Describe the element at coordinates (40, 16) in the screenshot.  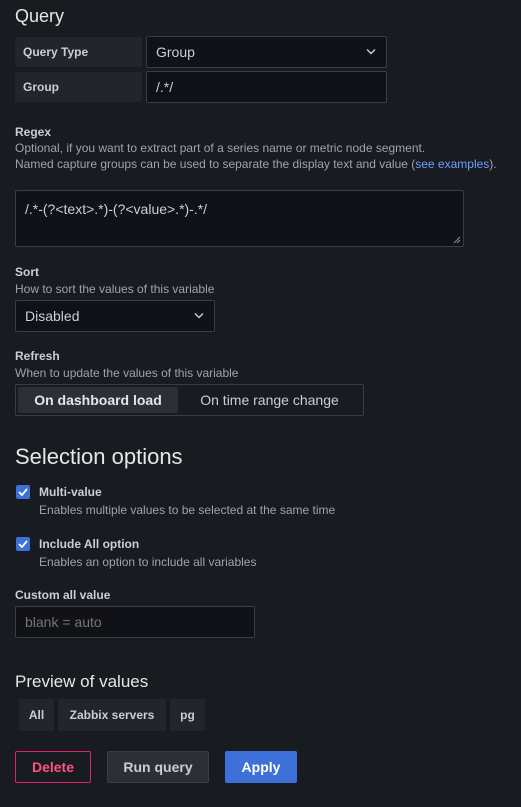
I see `query-section-title: Query` at that location.